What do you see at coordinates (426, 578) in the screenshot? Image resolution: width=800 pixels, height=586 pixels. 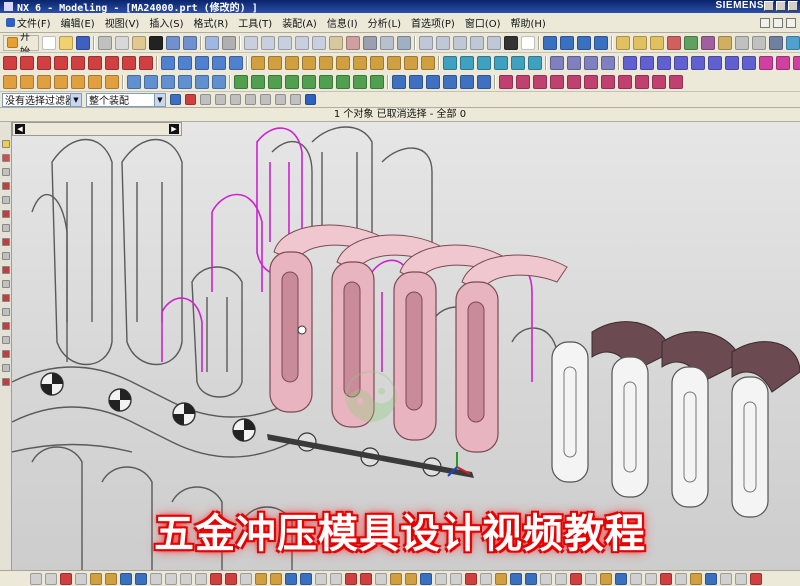 I see `update-model-icon` at bounding box center [426, 578].